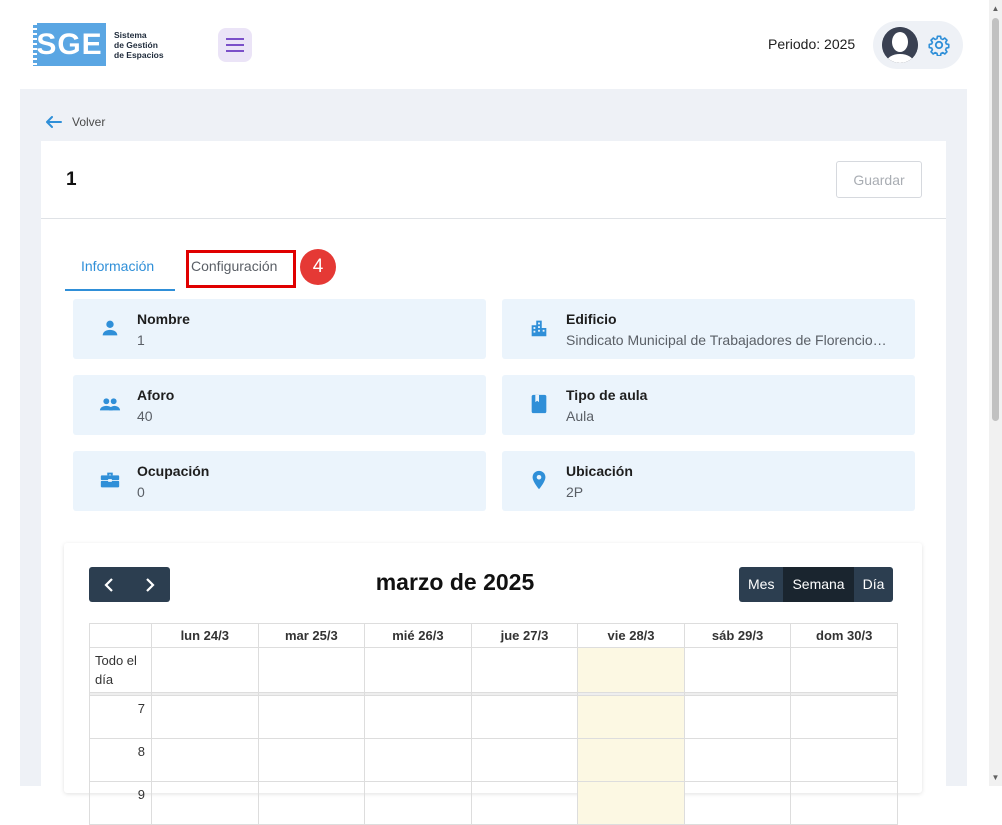 The image size is (1002, 825). I want to click on user-avatar-icon, so click(900, 45).